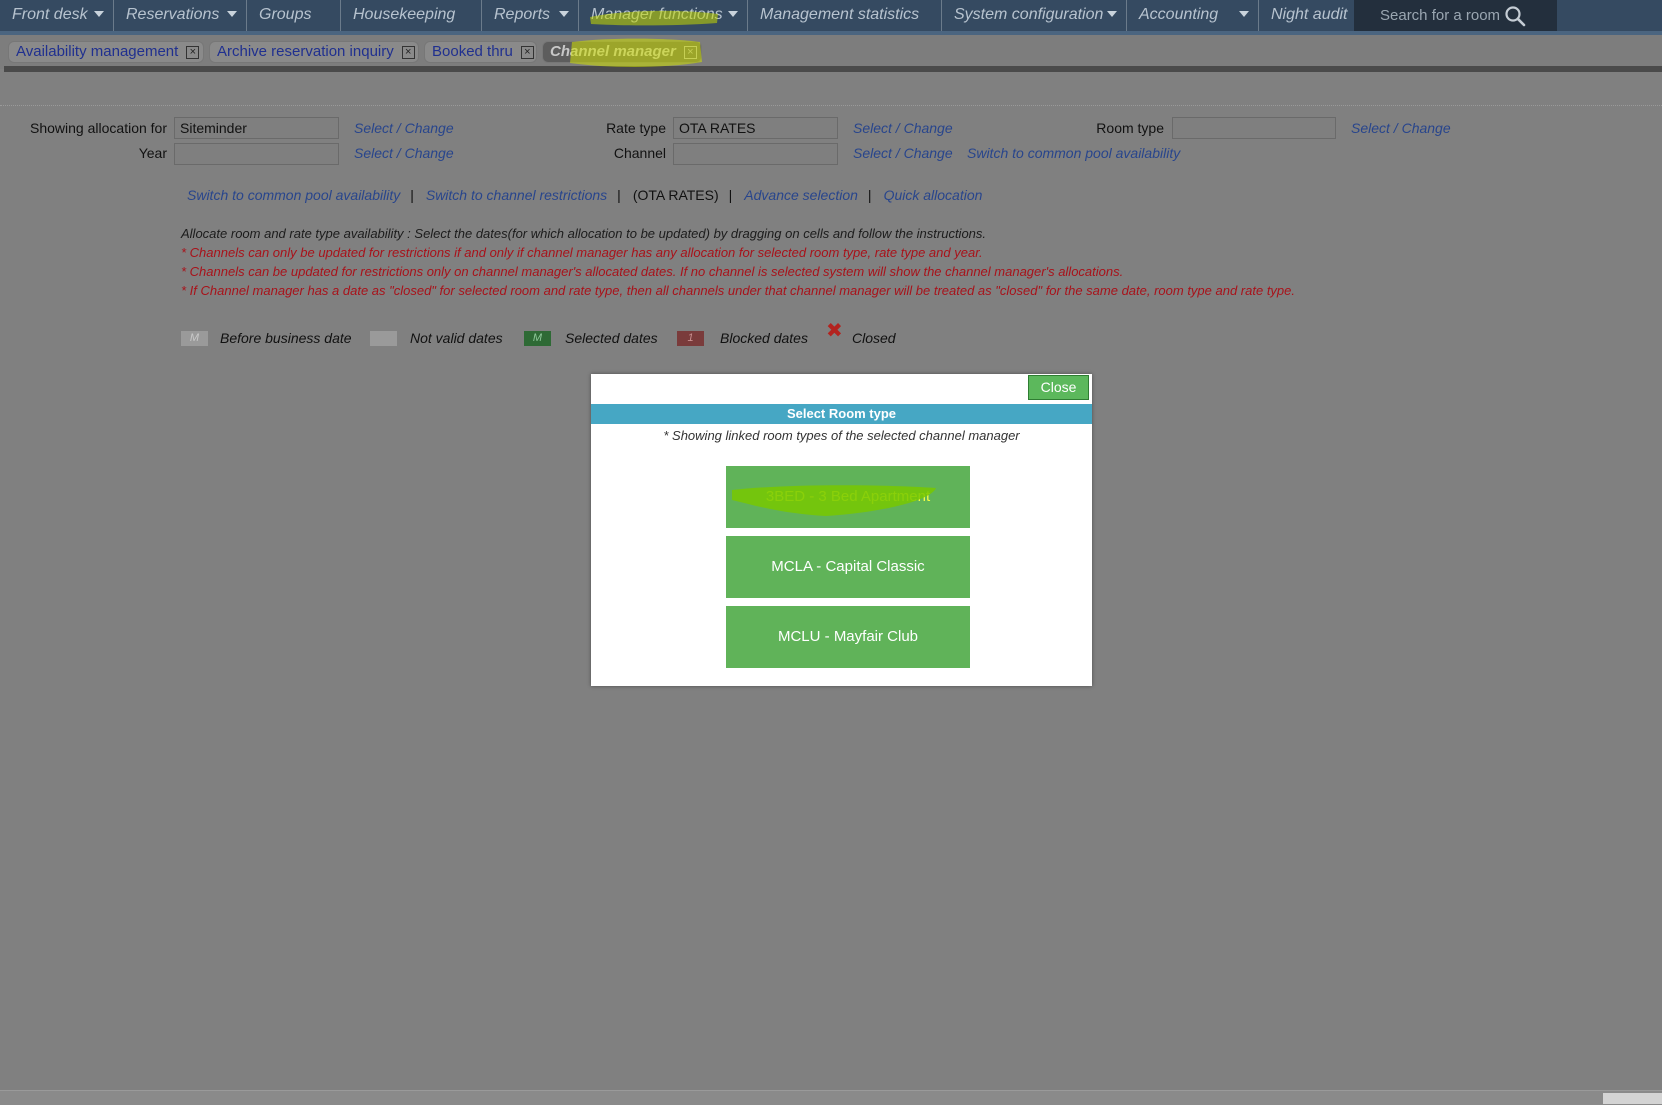  Describe the element at coordinates (903, 153) in the screenshot. I see `select-channel-link: Select / Change` at that location.